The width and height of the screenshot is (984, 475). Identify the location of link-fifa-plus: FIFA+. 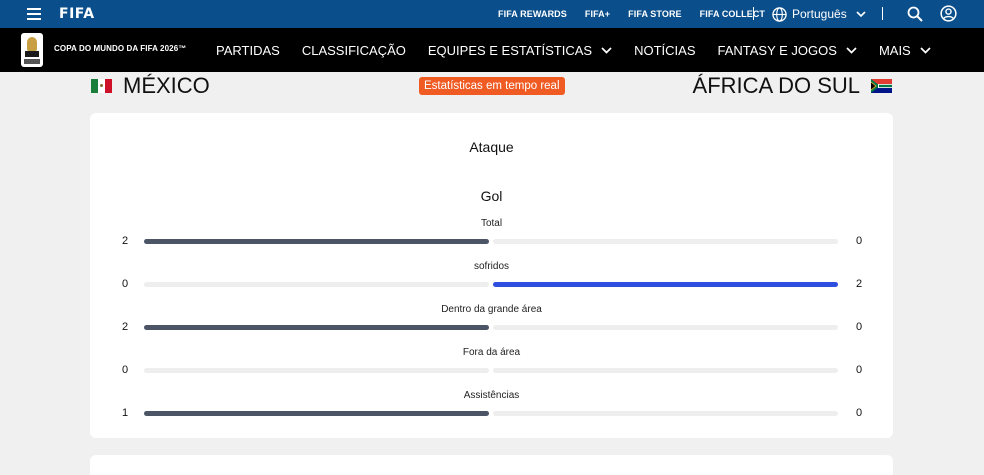
(597, 14).